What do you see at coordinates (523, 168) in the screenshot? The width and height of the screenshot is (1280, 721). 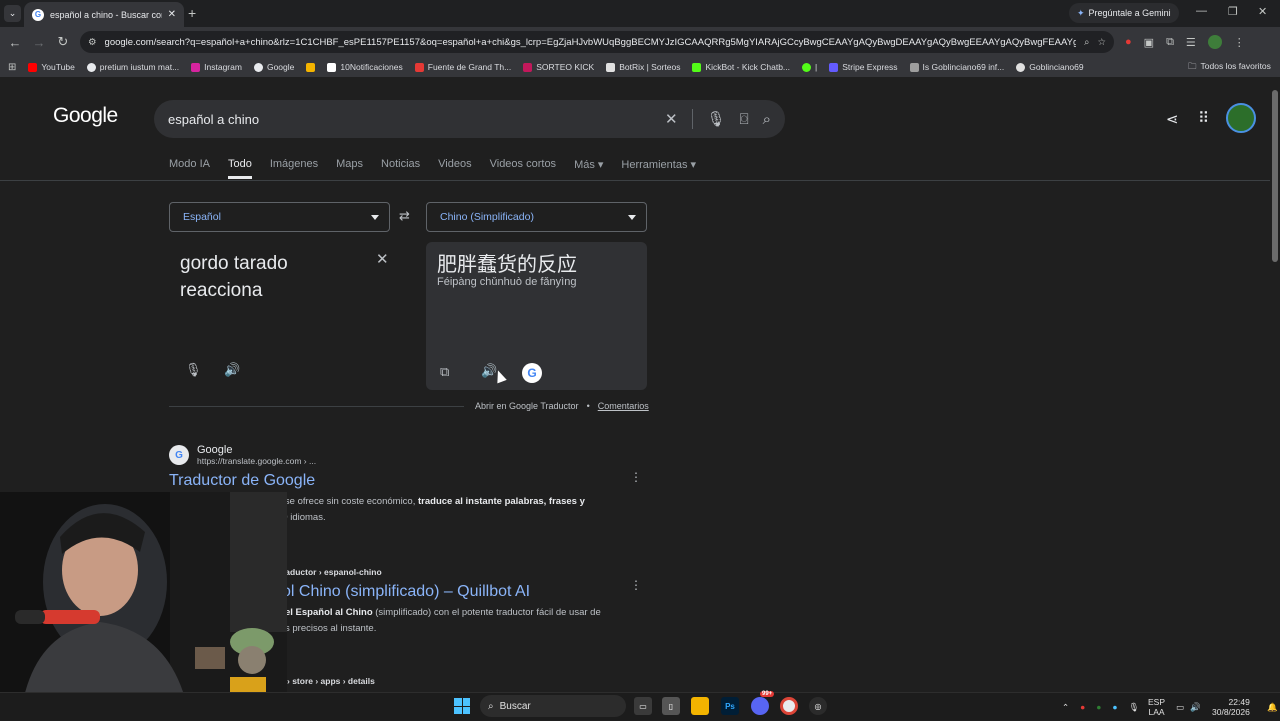 I see `tab-videos-cortos: Videos cortos` at bounding box center [523, 168].